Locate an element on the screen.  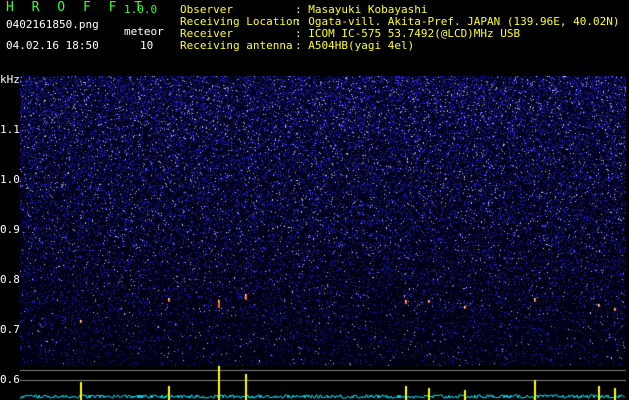
file-datetime: 04.02.16 18:50 is located at coordinates (52, 45).